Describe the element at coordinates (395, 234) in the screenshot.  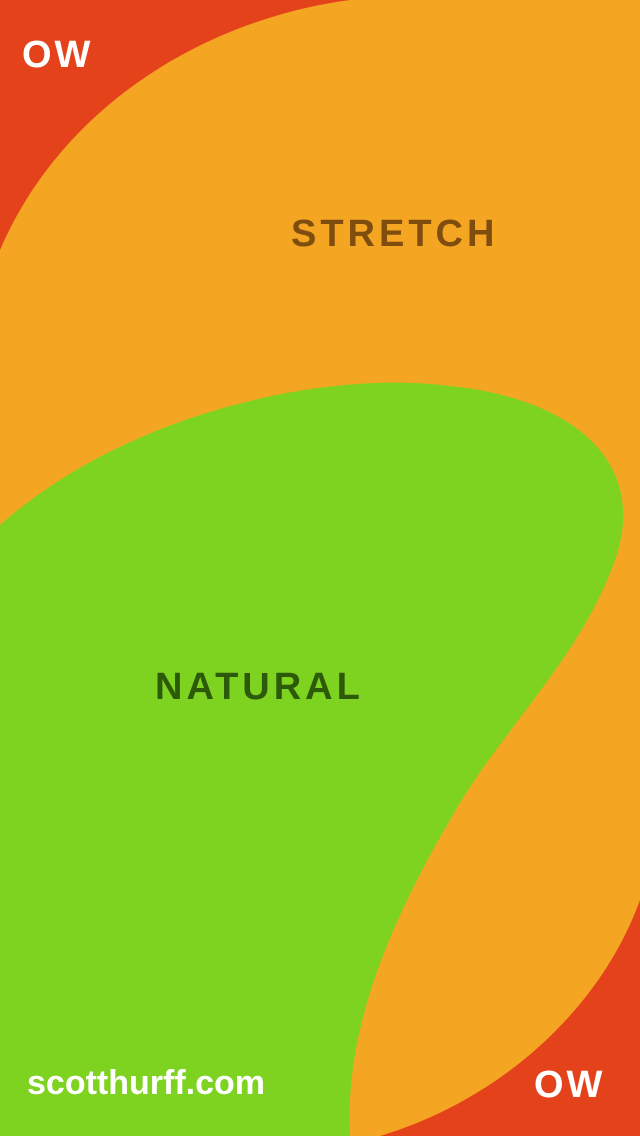
I see `stretch-label: STRETCH` at that location.